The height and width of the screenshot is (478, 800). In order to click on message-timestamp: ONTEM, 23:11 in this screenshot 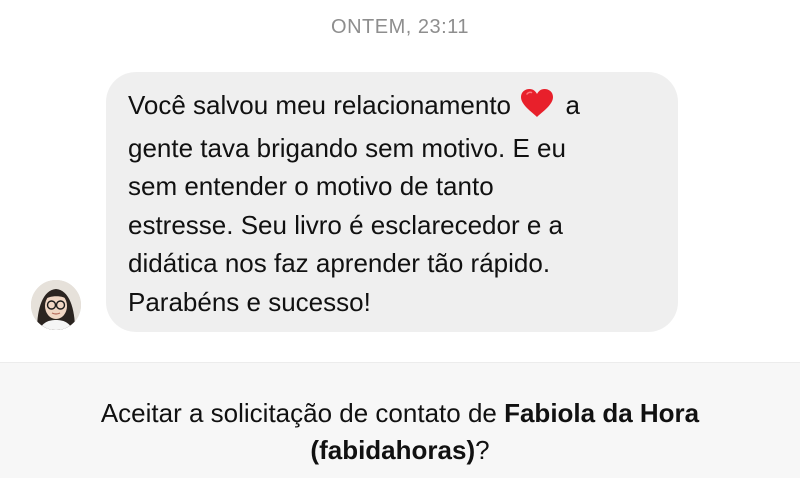, I will do `click(400, 27)`.